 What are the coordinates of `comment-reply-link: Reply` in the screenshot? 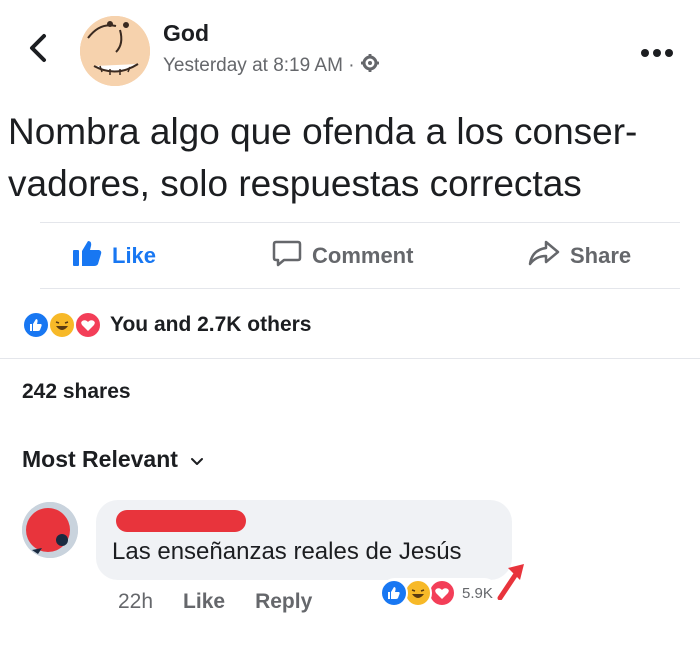 It's located at (283, 602).